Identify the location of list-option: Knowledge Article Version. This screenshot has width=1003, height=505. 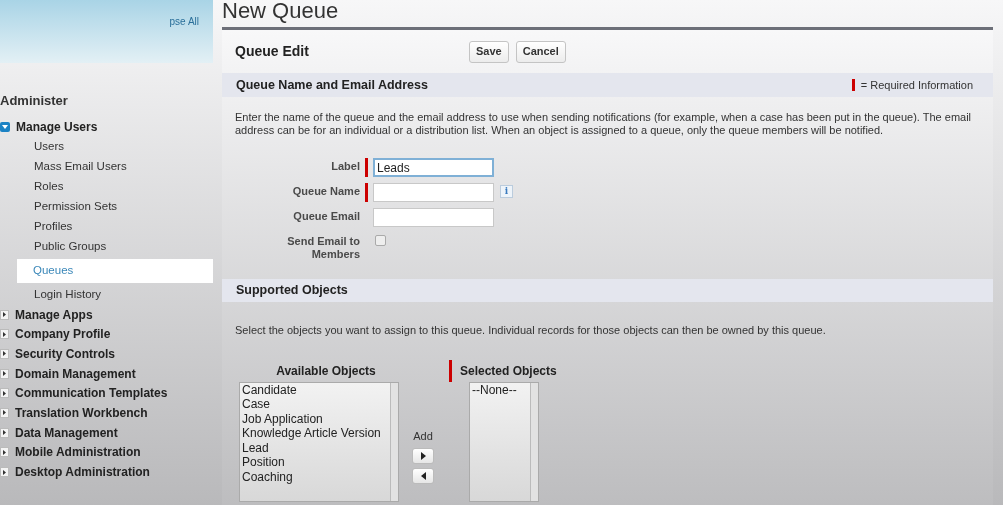
(316, 433).